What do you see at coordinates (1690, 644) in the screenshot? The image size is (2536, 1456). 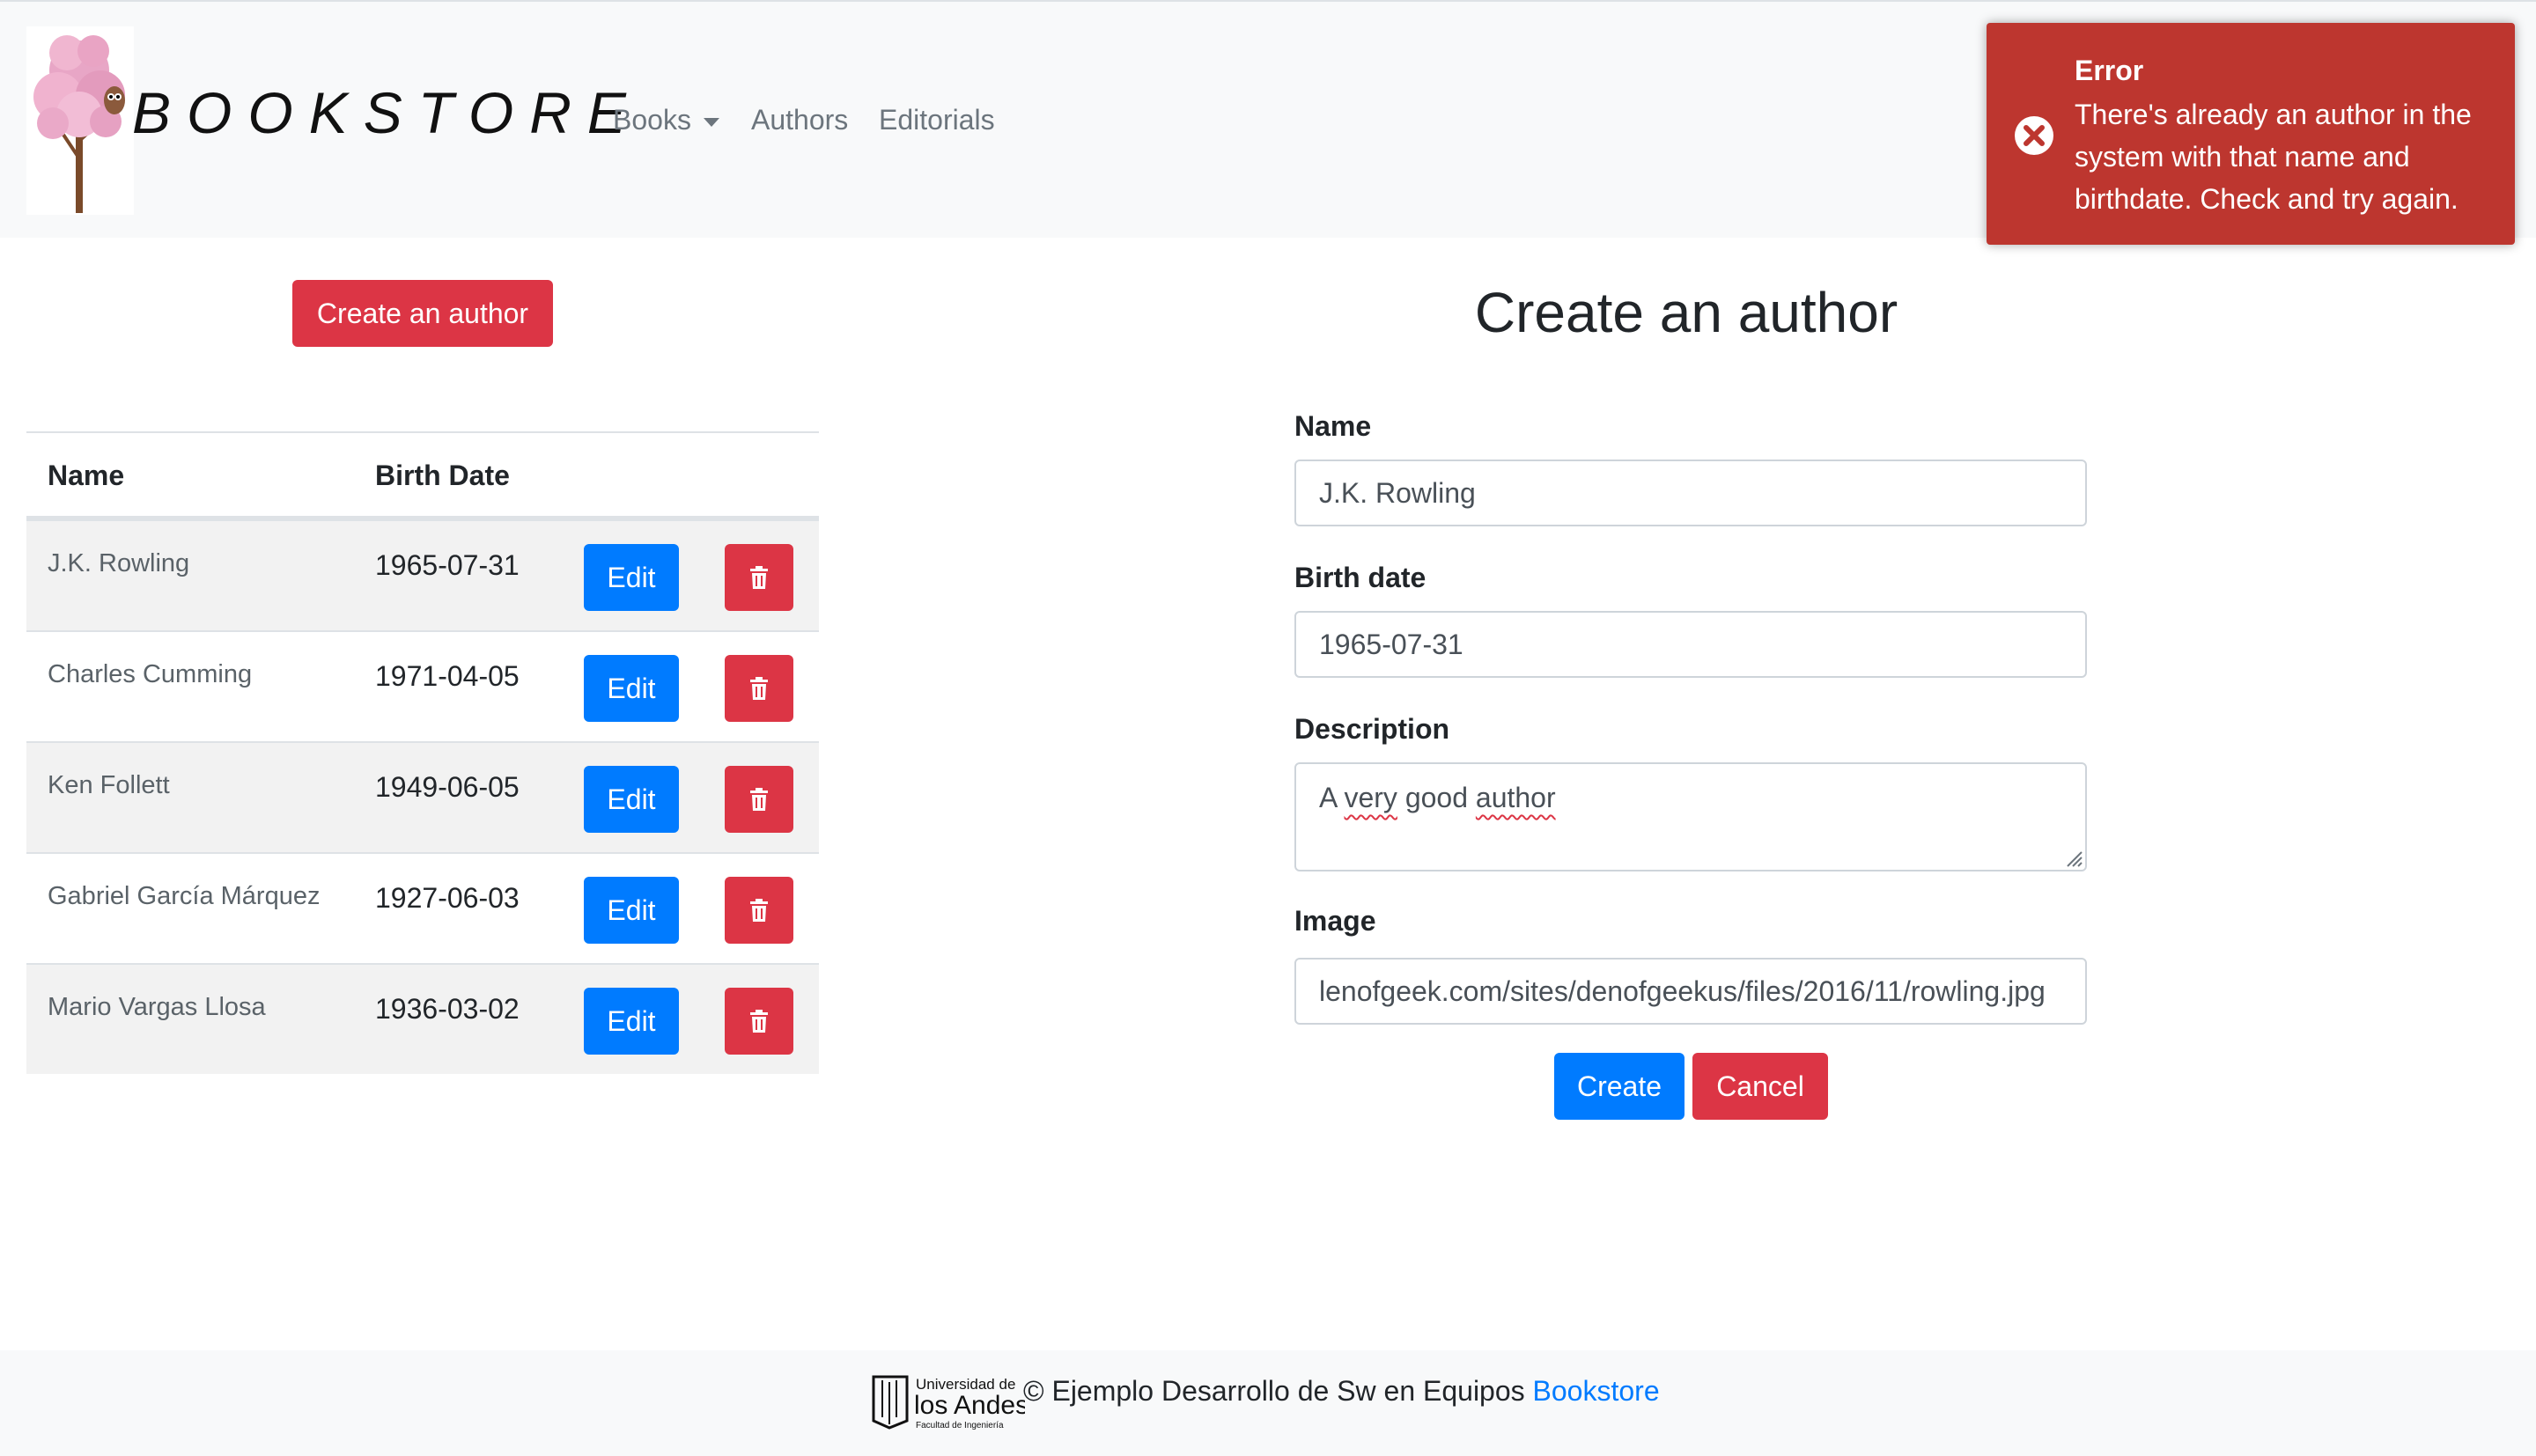 I see `birth-date-field: 1965-07-31` at bounding box center [1690, 644].